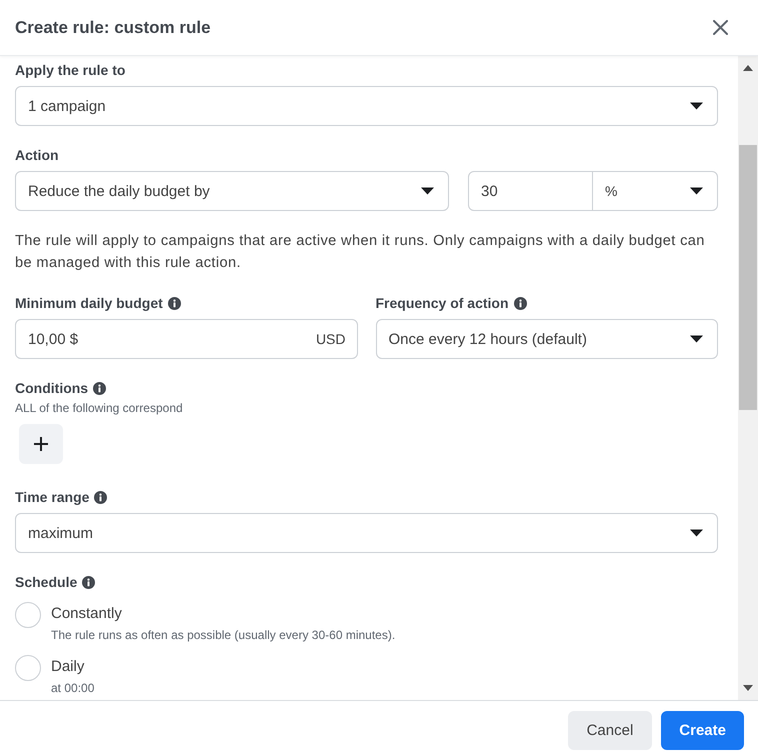 The image size is (758, 754). What do you see at coordinates (366, 106) in the screenshot?
I see `campaign-select: 1 campaign` at bounding box center [366, 106].